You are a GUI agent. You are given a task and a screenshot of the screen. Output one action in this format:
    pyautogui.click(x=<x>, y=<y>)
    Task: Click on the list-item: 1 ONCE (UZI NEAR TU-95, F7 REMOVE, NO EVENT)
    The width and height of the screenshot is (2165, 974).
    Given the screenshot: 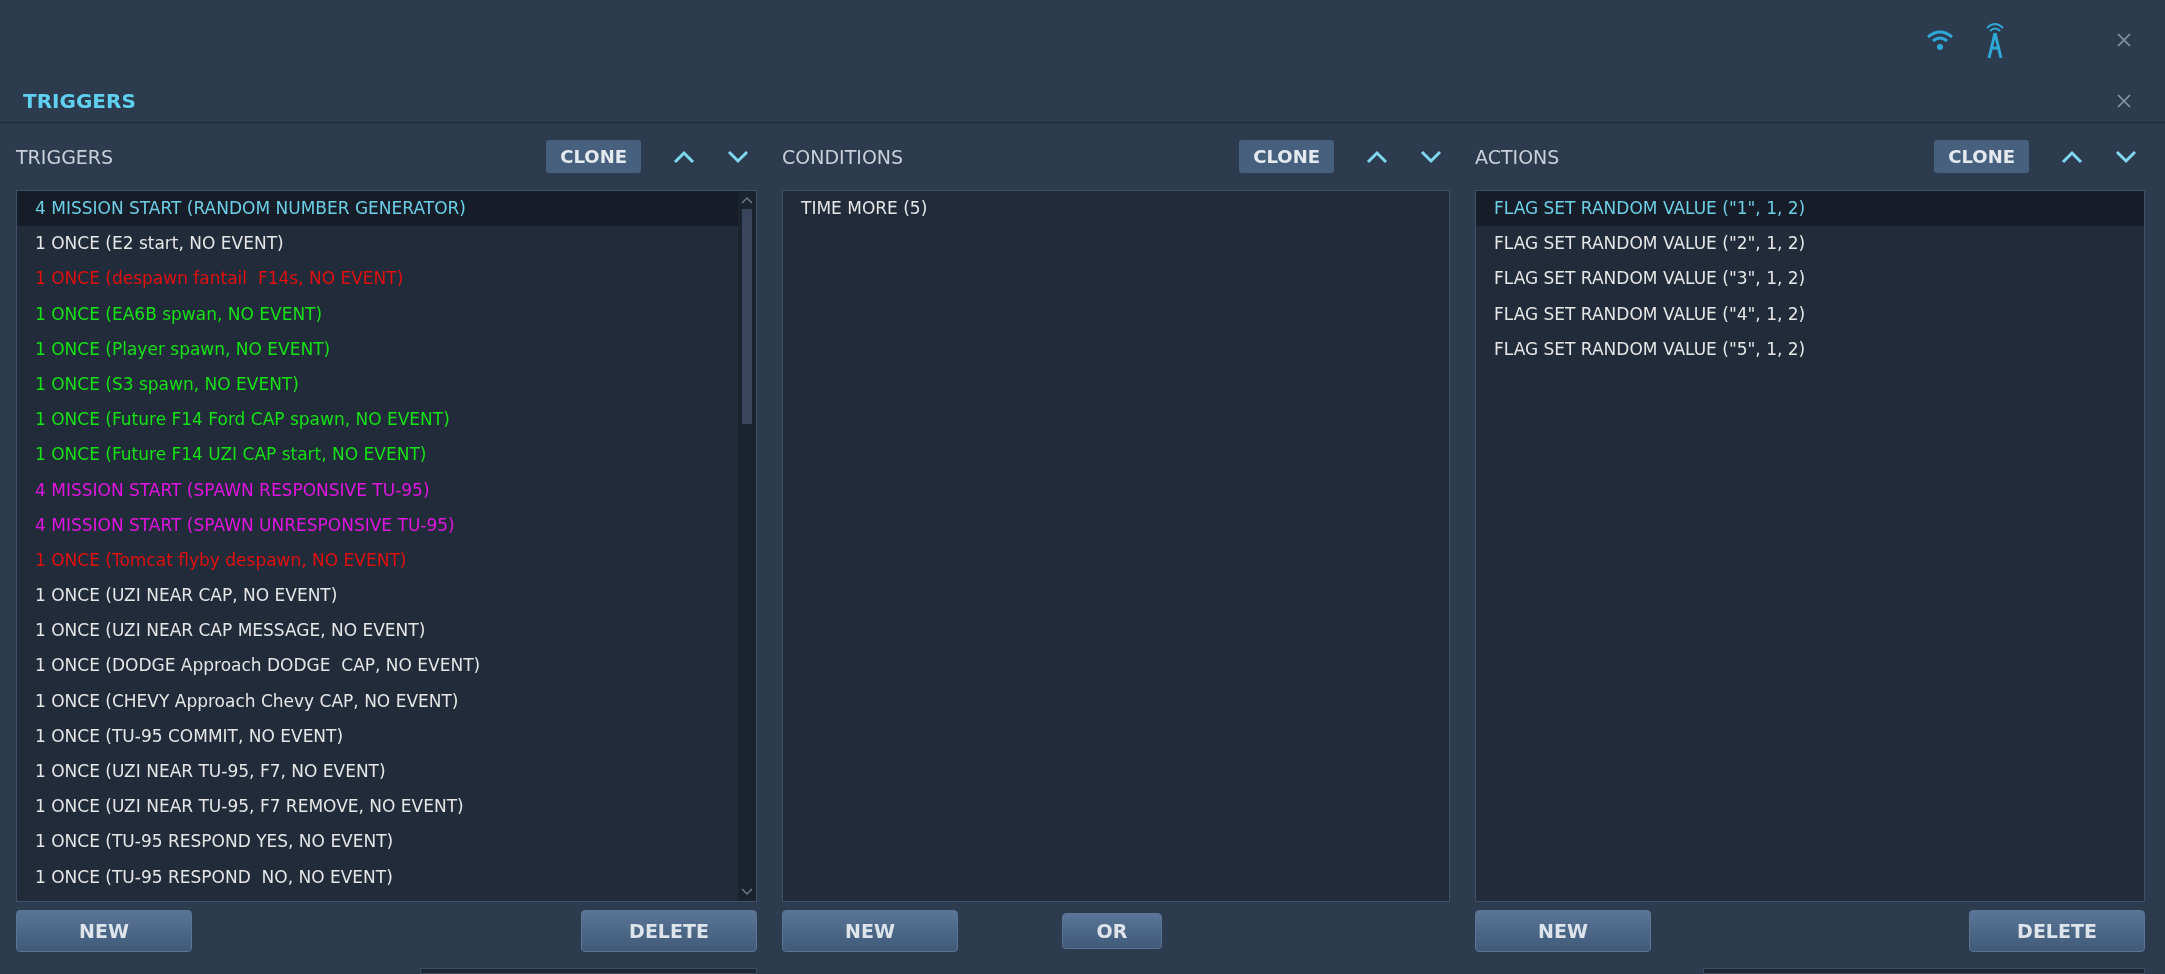 What is the action you would take?
    pyautogui.click(x=377, y=807)
    